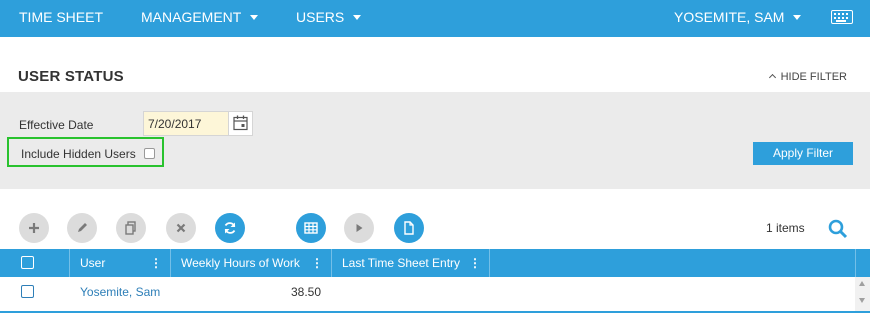 The width and height of the screenshot is (870, 327). What do you see at coordinates (93, 263) in the screenshot?
I see `column-header-user-label: User` at bounding box center [93, 263].